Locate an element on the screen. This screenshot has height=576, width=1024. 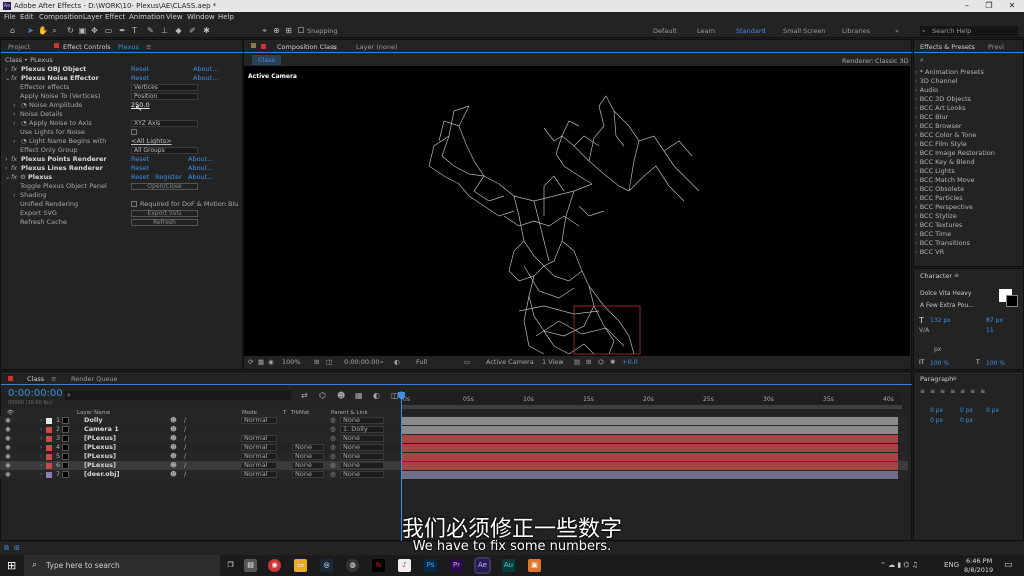
timeline-timecode: 0:00:00:00 is located at coordinates (35, 393).